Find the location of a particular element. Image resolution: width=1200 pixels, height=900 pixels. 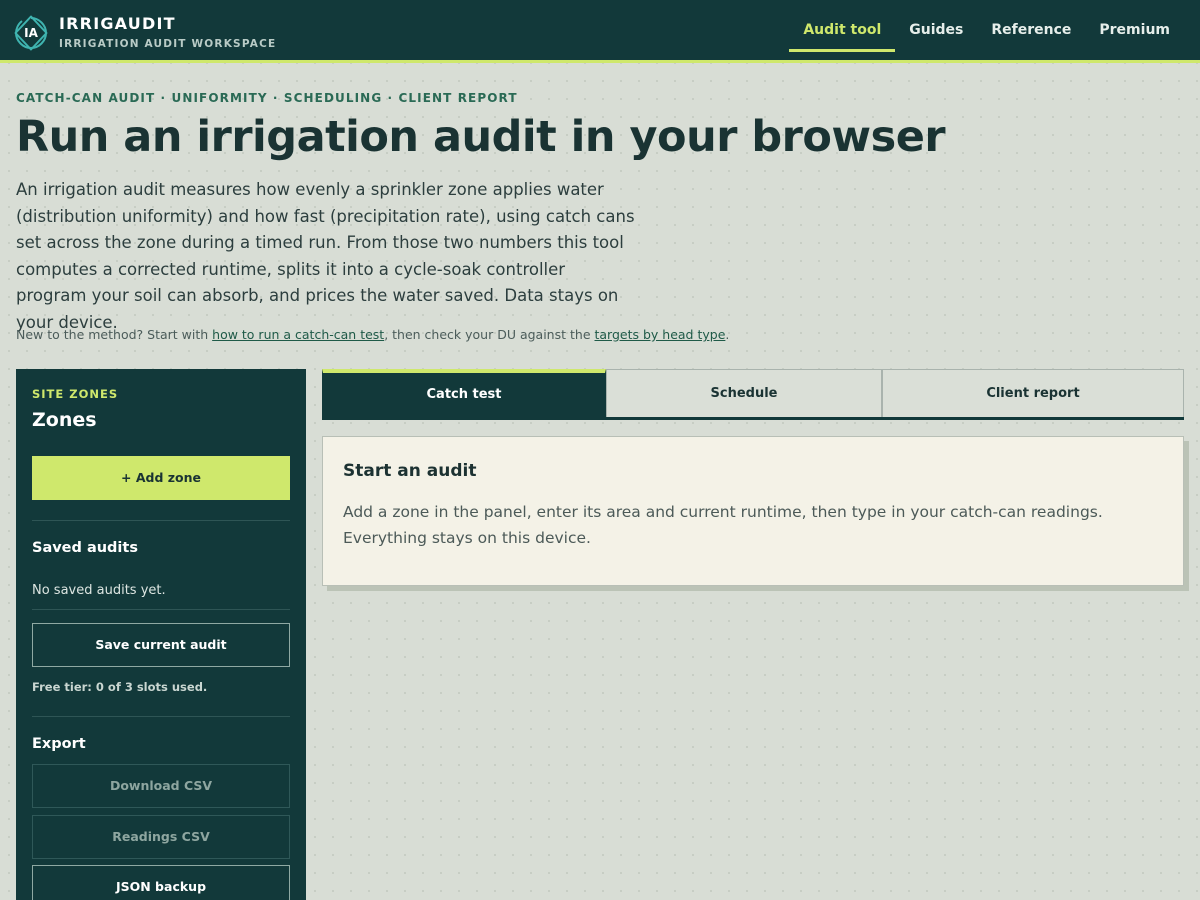

tab-catch-test: Catch test is located at coordinates (464, 393).